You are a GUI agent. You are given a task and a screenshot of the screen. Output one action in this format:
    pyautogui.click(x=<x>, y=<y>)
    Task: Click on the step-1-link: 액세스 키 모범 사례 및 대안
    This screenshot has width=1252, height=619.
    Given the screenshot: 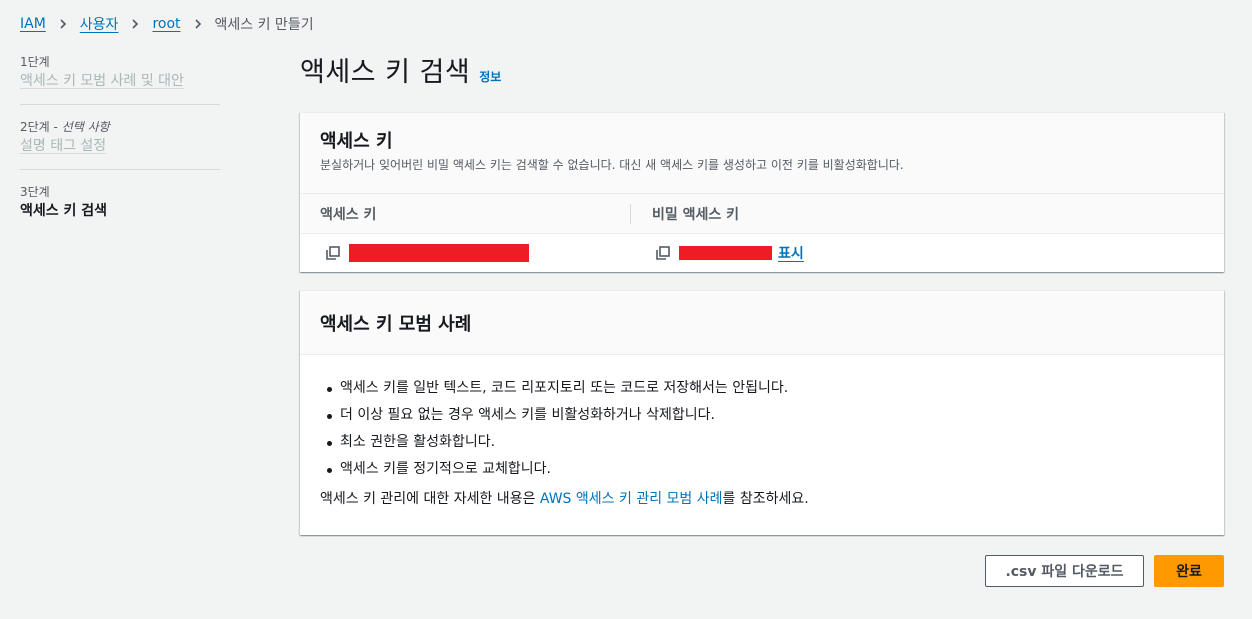 What is the action you would take?
    pyautogui.click(x=120, y=81)
    